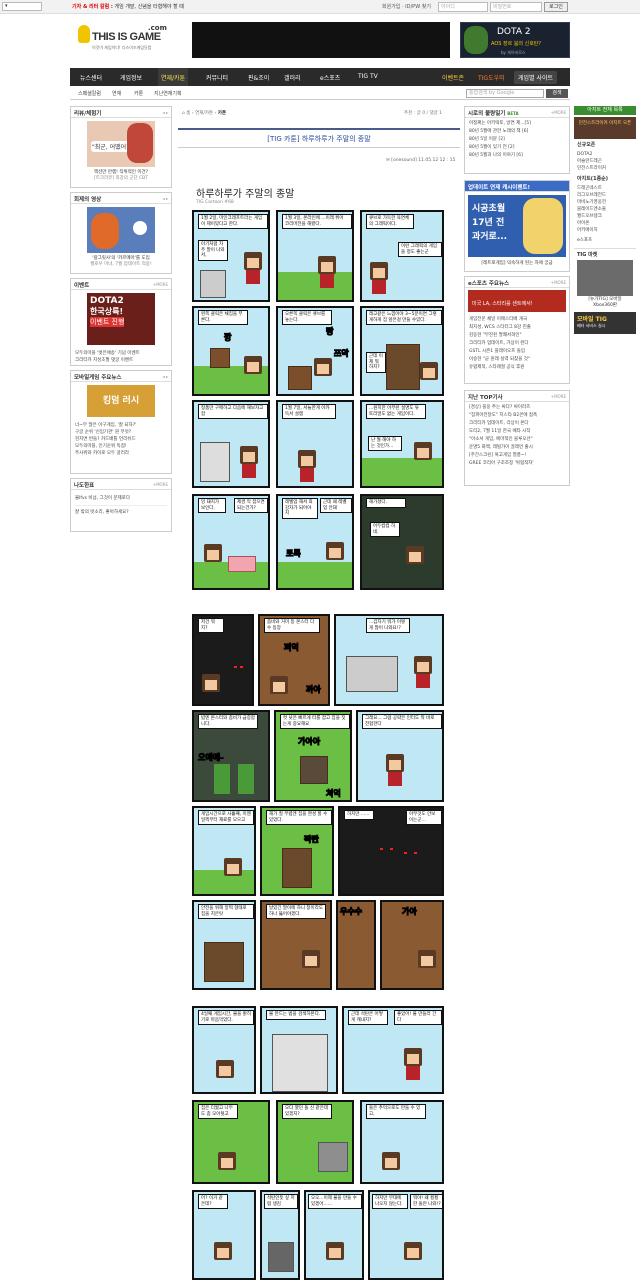 Image resolution: width=640 pixels, height=1280 pixels. I want to click on esports-item: 크리티카 업데이트, 가상이 왼다, so click(517, 344).